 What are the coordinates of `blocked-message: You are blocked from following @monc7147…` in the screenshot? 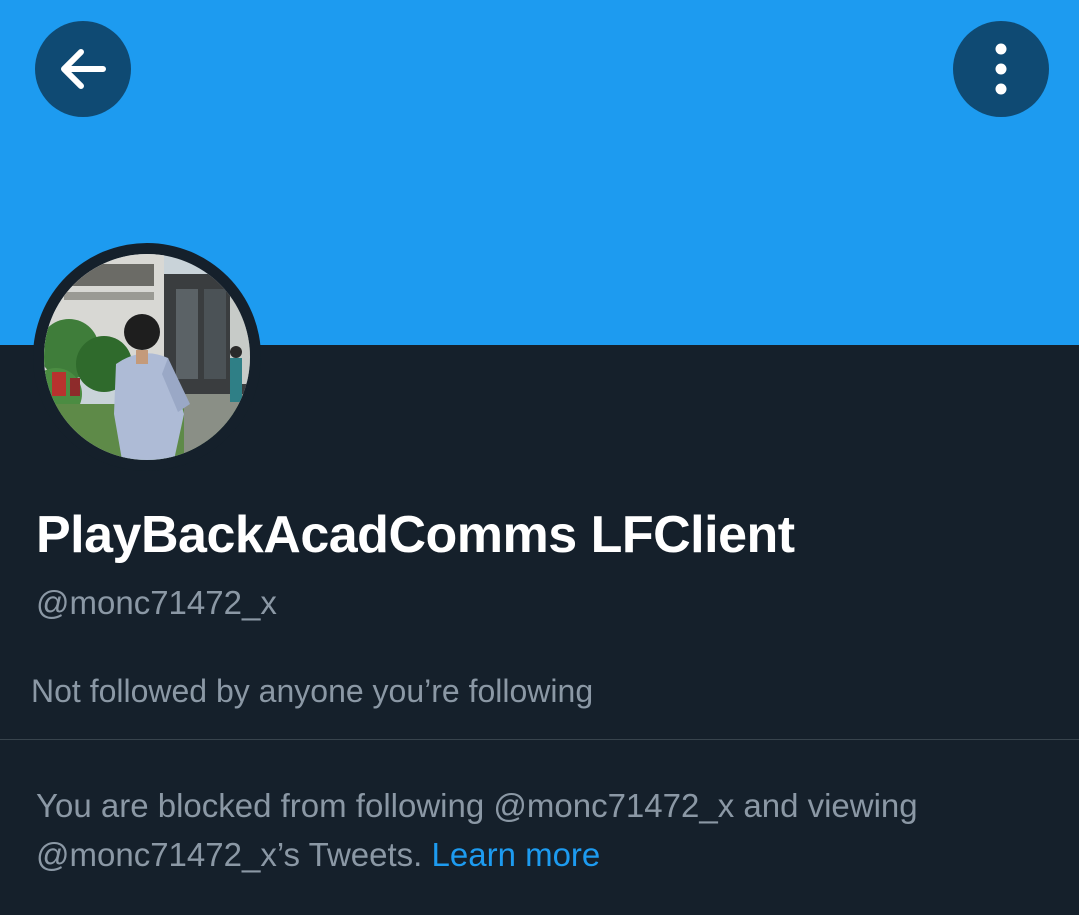 It's located at (541, 830).